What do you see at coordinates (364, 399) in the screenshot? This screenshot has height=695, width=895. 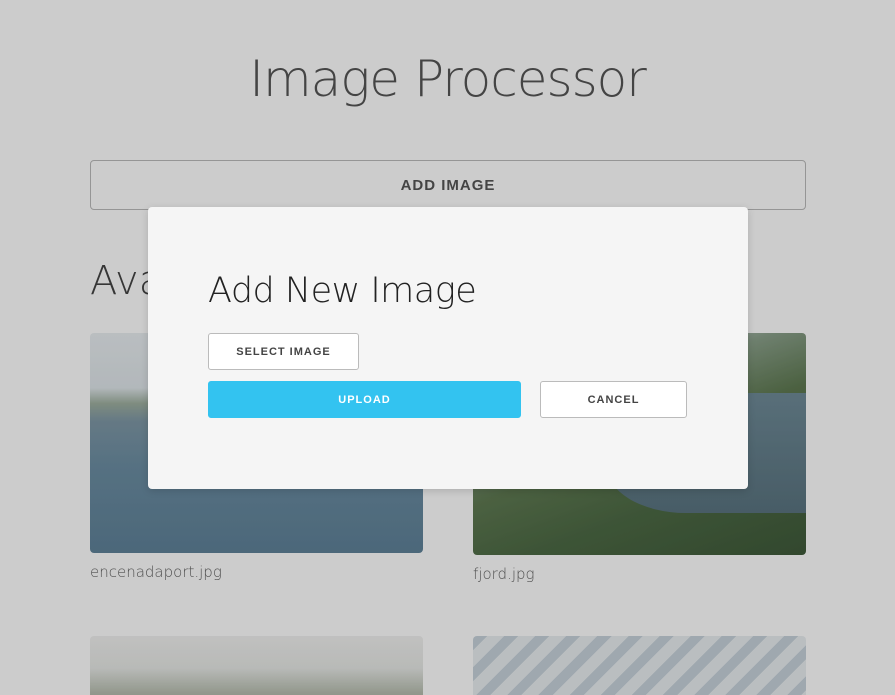 I see `upload-button: UPLOAD` at bounding box center [364, 399].